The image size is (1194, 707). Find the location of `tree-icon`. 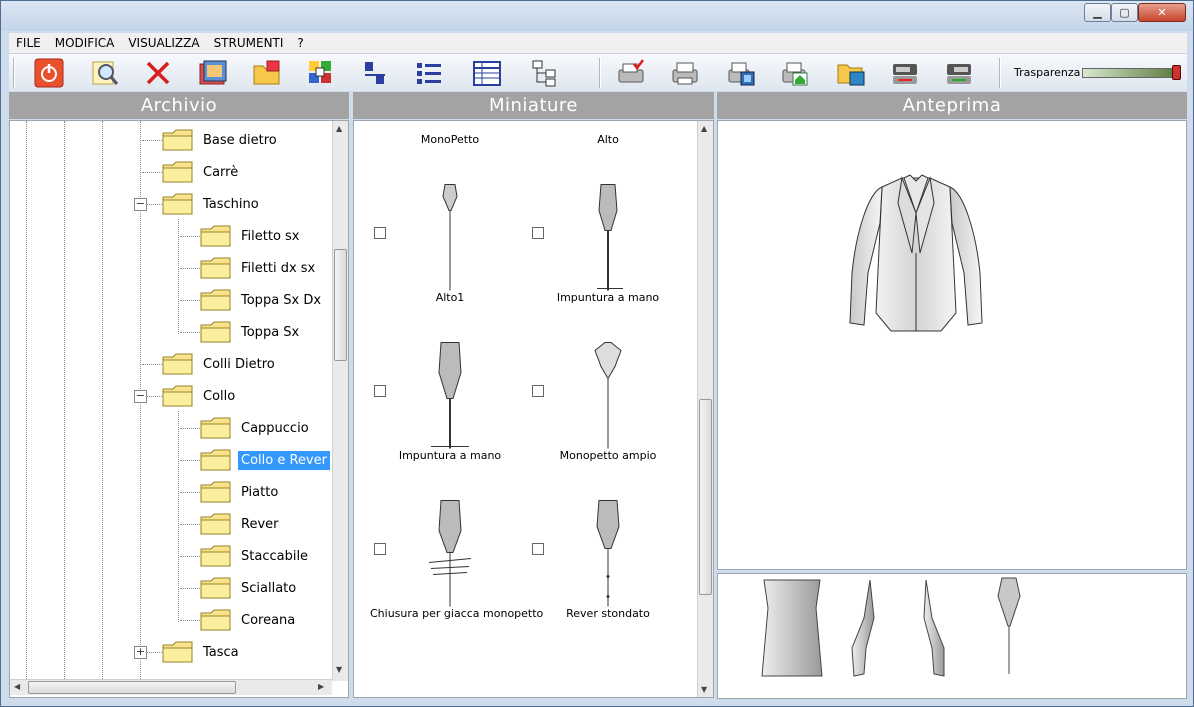

tree-icon is located at coordinates (545, 73).